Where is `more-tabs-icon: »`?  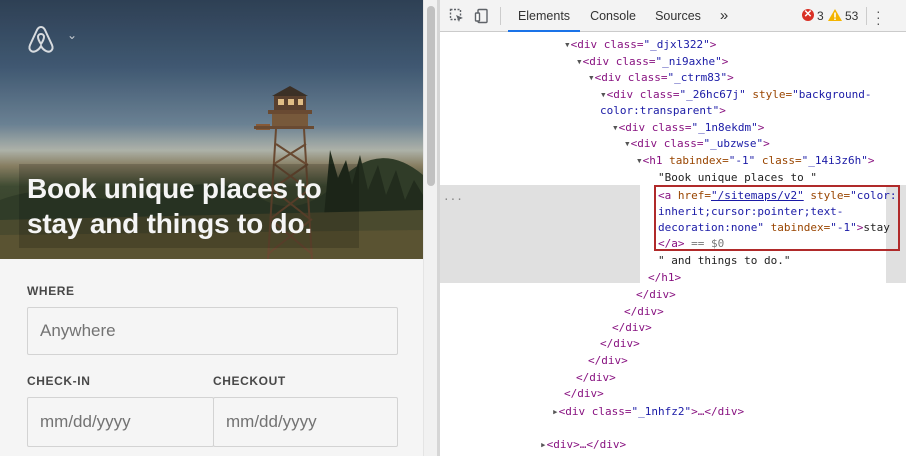
more-tabs-icon: » is located at coordinates (724, 16).